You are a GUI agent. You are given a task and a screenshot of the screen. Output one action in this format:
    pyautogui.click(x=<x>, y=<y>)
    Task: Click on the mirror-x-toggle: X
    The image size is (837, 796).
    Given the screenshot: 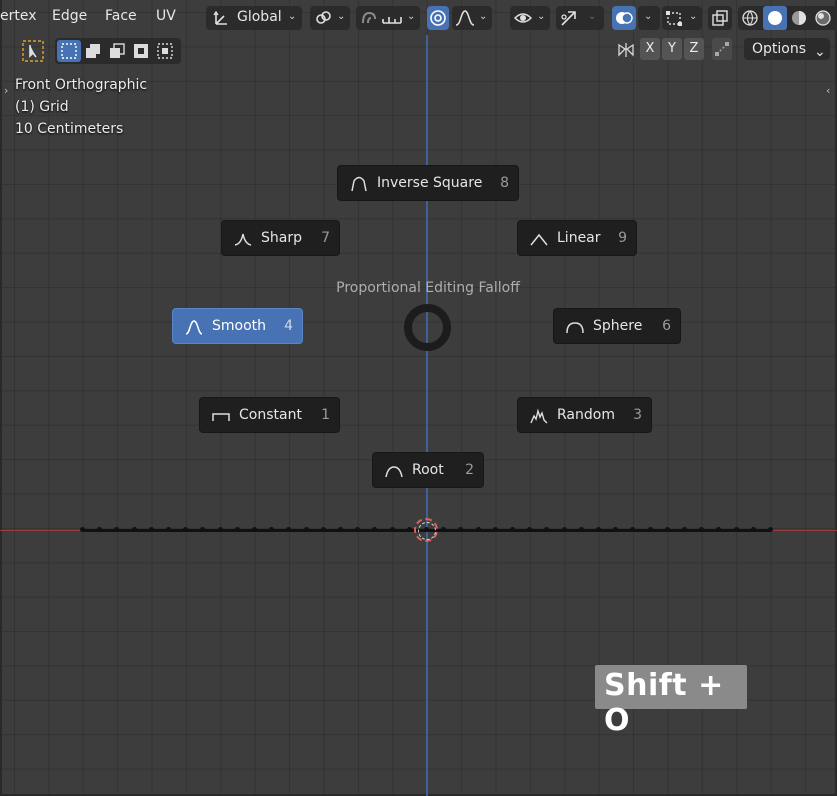 What is the action you would take?
    pyautogui.click(x=650, y=49)
    